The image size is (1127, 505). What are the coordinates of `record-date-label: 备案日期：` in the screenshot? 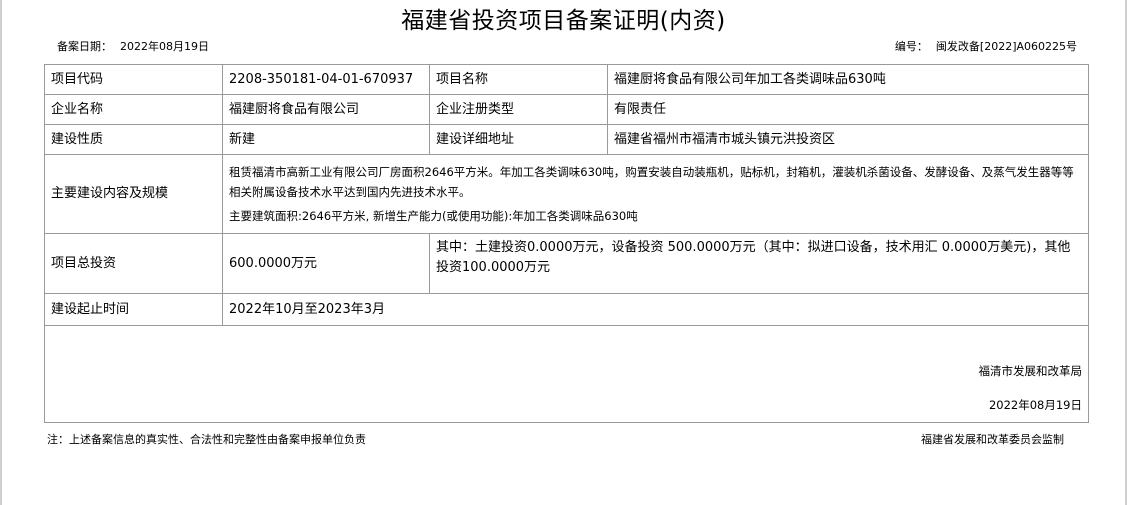 It's located at (84, 46).